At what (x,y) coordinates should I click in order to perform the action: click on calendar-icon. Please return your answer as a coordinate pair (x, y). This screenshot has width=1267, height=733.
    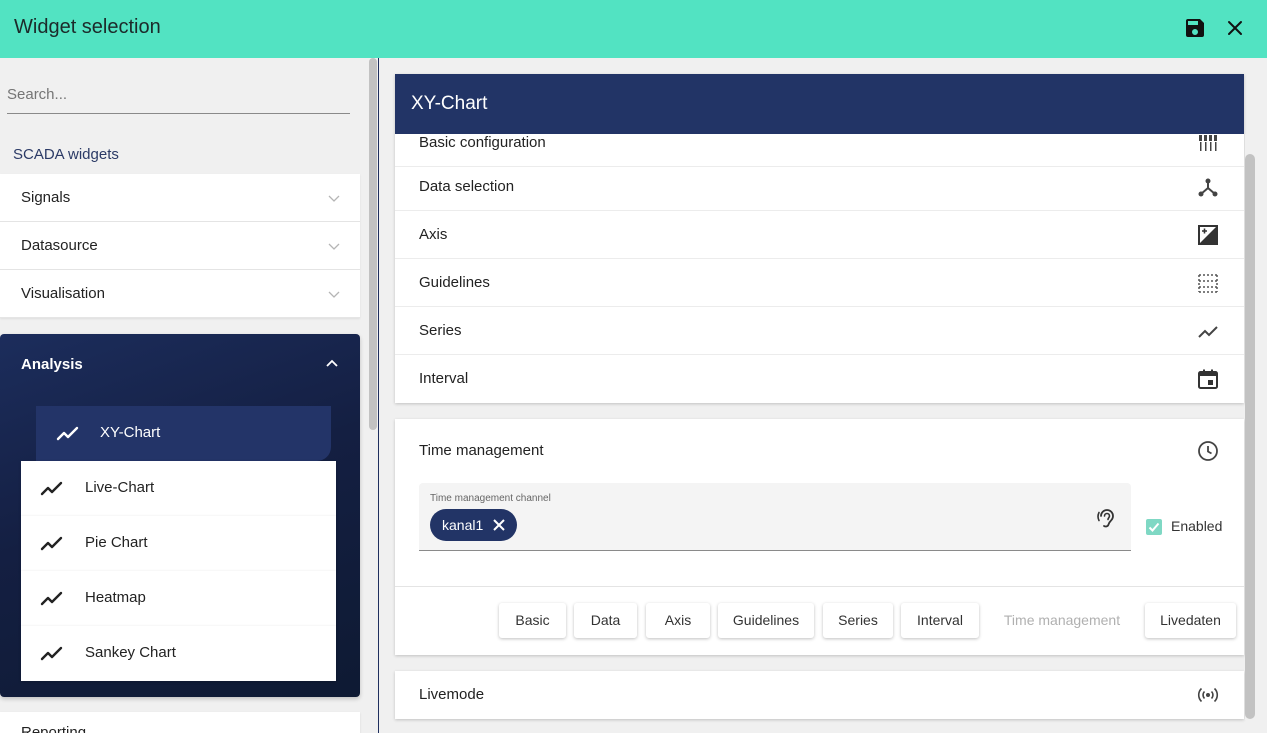
    Looking at the image, I should click on (1208, 379).